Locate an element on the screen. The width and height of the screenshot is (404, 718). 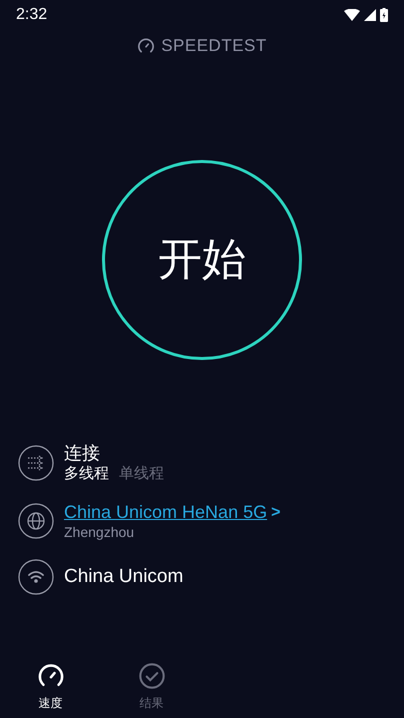
signal-icon is located at coordinates (370, 15).